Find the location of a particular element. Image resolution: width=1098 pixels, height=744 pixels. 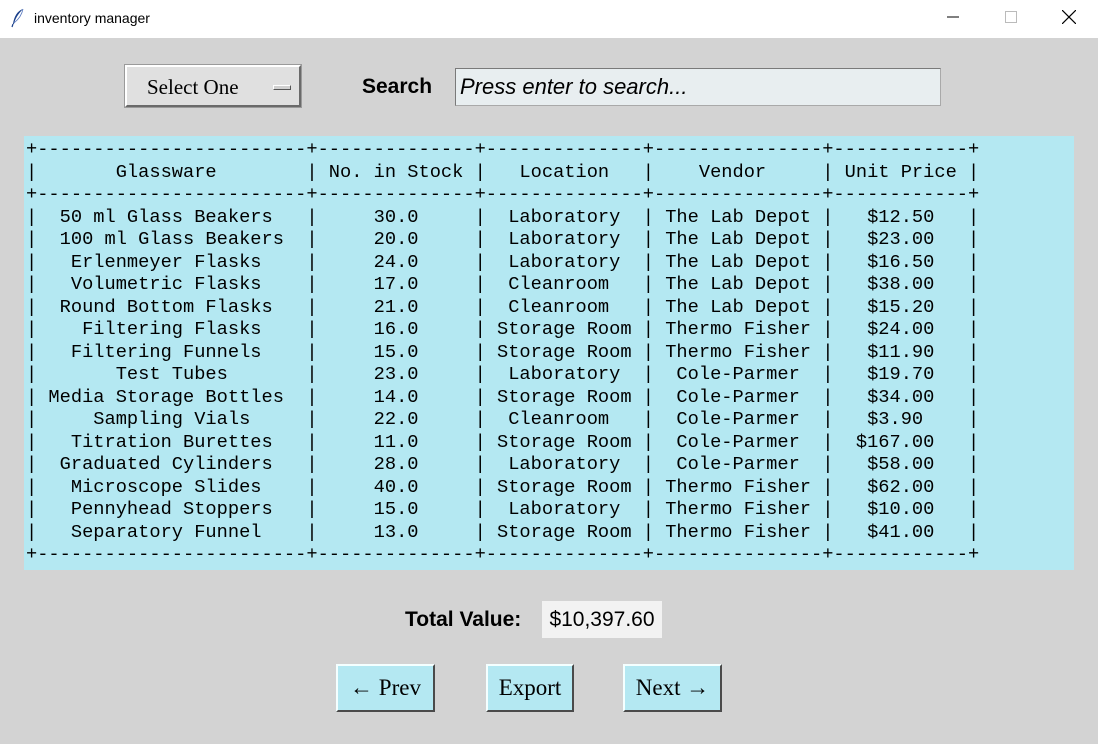

maximize-button is located at coordinates (1011, 19).